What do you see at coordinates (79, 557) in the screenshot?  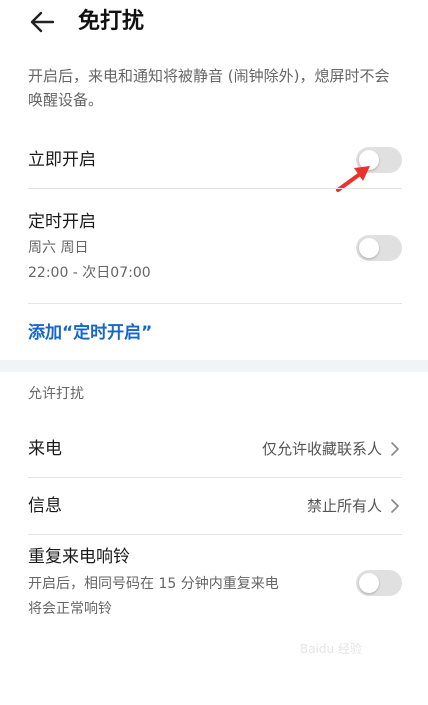 I see `repeat-calls-label: 重复来电响铃` at bounding box center [79, 557].